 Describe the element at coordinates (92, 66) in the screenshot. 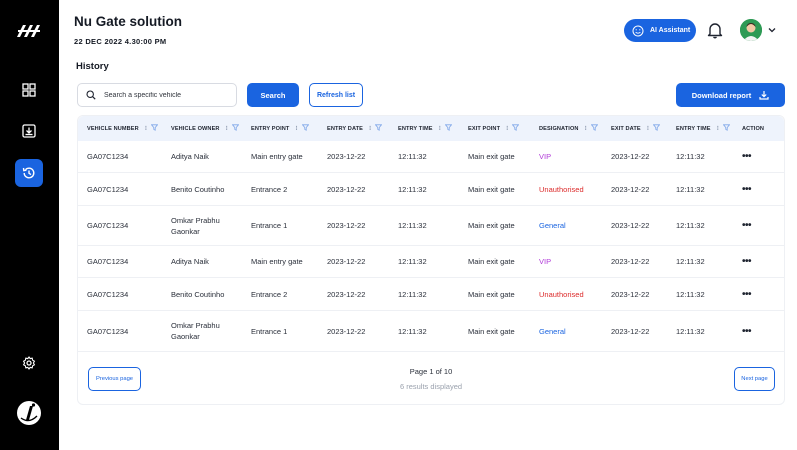

I see `section-title: History` at that location.